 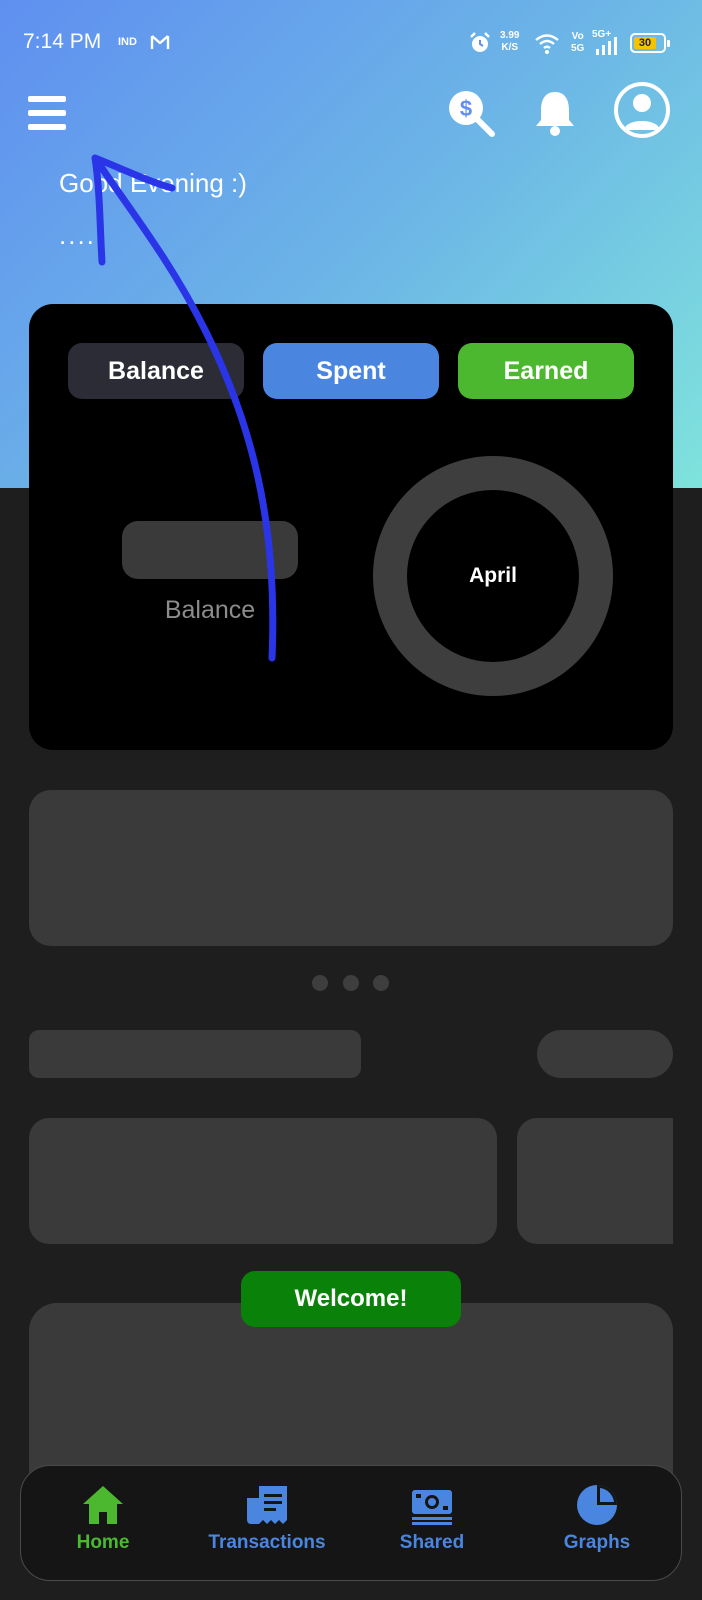 I want to click on profile-silhouette-icon, so click(x=642, y=112).